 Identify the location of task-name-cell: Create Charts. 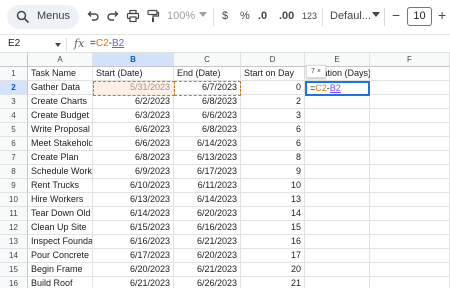
(60, 102).